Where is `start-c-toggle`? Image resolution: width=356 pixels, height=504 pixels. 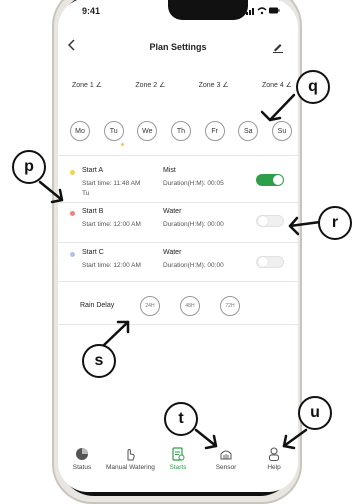 start-c-toggle is located at coordinates (270, 262).